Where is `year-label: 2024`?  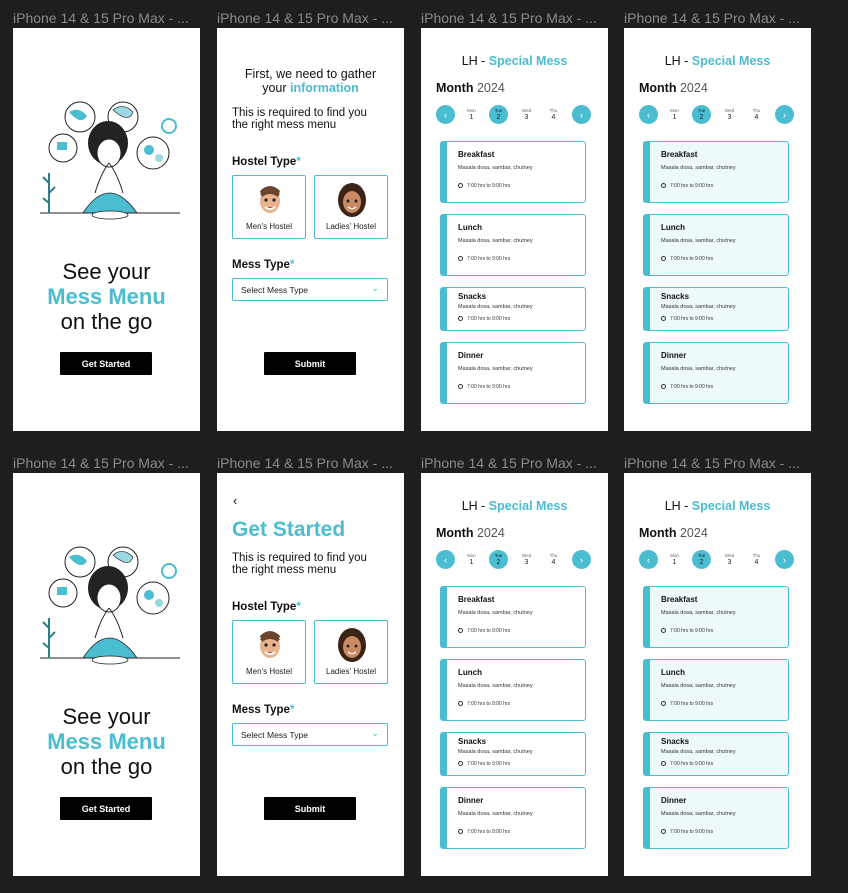 year-label: 2024 is located at coordinates (693, 88).